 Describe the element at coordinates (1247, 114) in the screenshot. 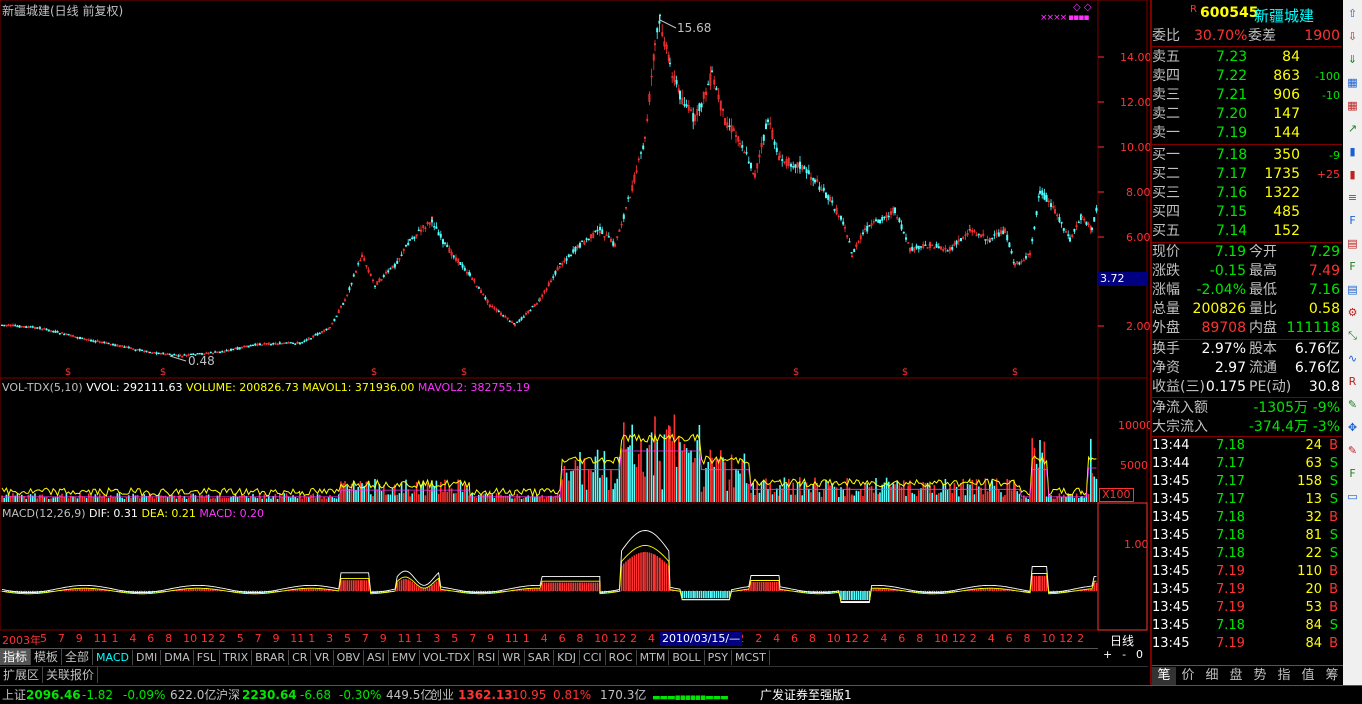

I see `ask-row: 卖二 7.20 147` at that location.